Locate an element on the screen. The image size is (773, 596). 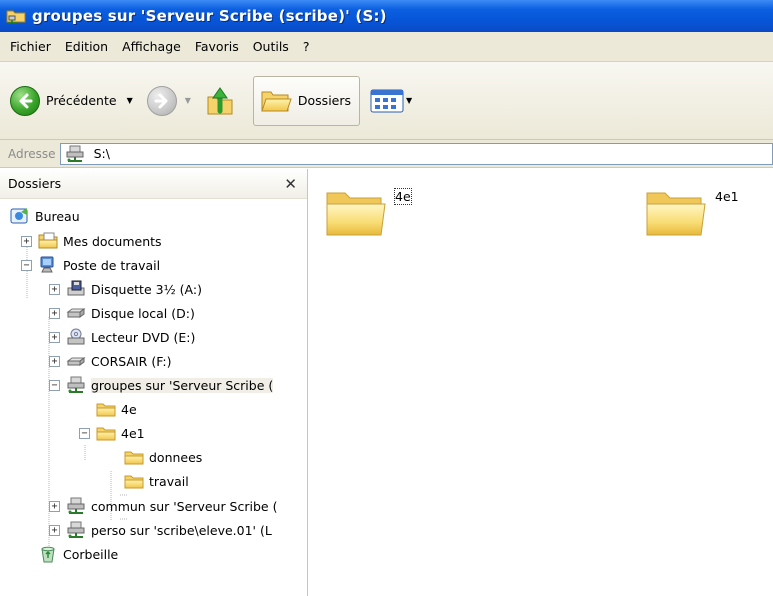
address-field: S:\ is located at coordinates (416, 153).